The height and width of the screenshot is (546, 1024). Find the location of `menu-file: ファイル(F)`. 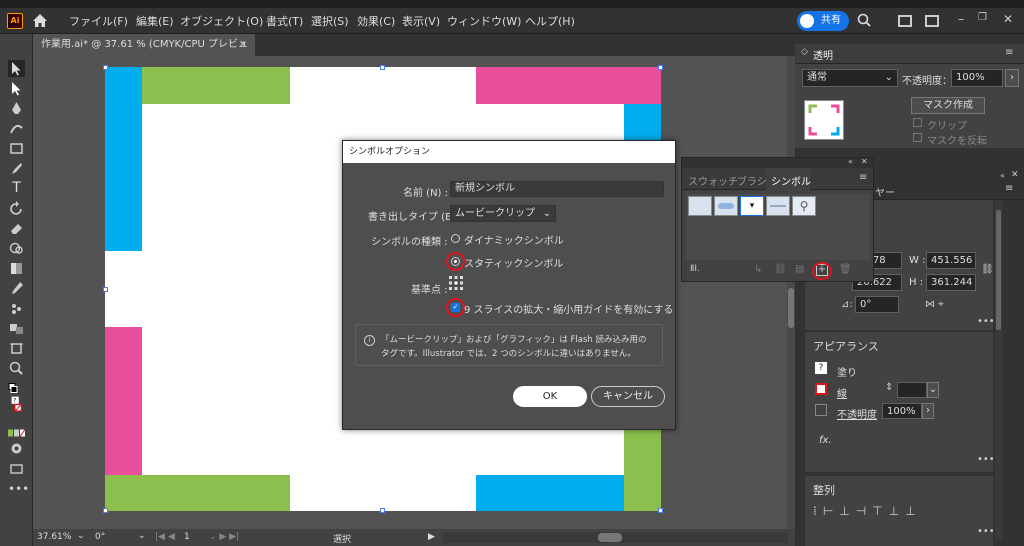

menu-file: ファイル(F) is located at coordinates (98, 21).